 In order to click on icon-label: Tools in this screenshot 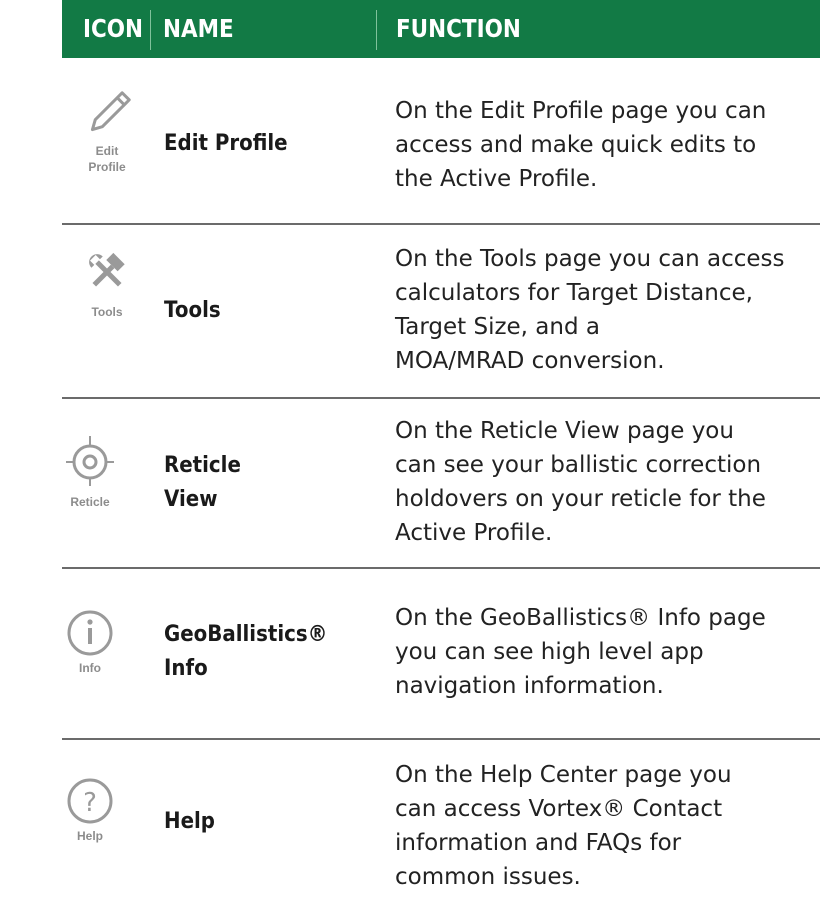, I will do `click(107, 312)`.